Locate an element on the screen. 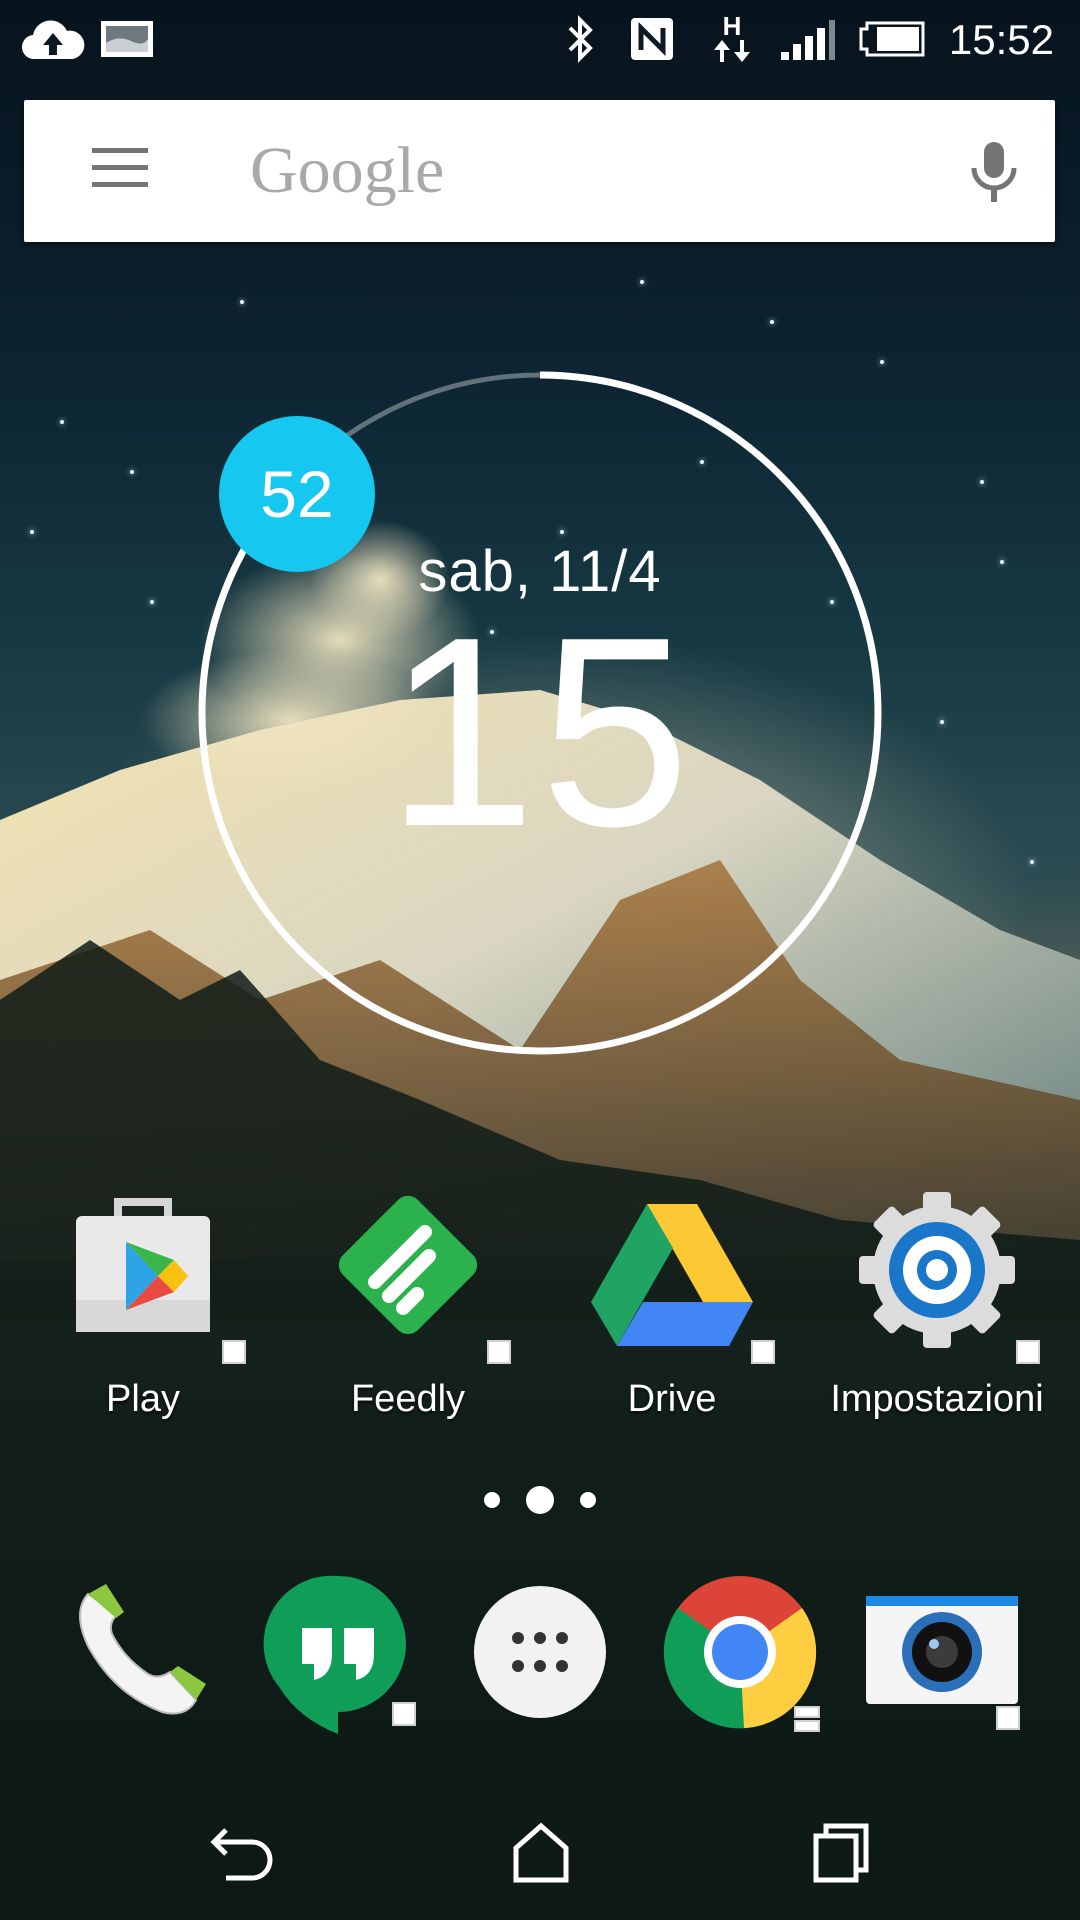 The height and width of the screenshot is (1920, 1080). mic-icon is located at coordinates (999, 173).